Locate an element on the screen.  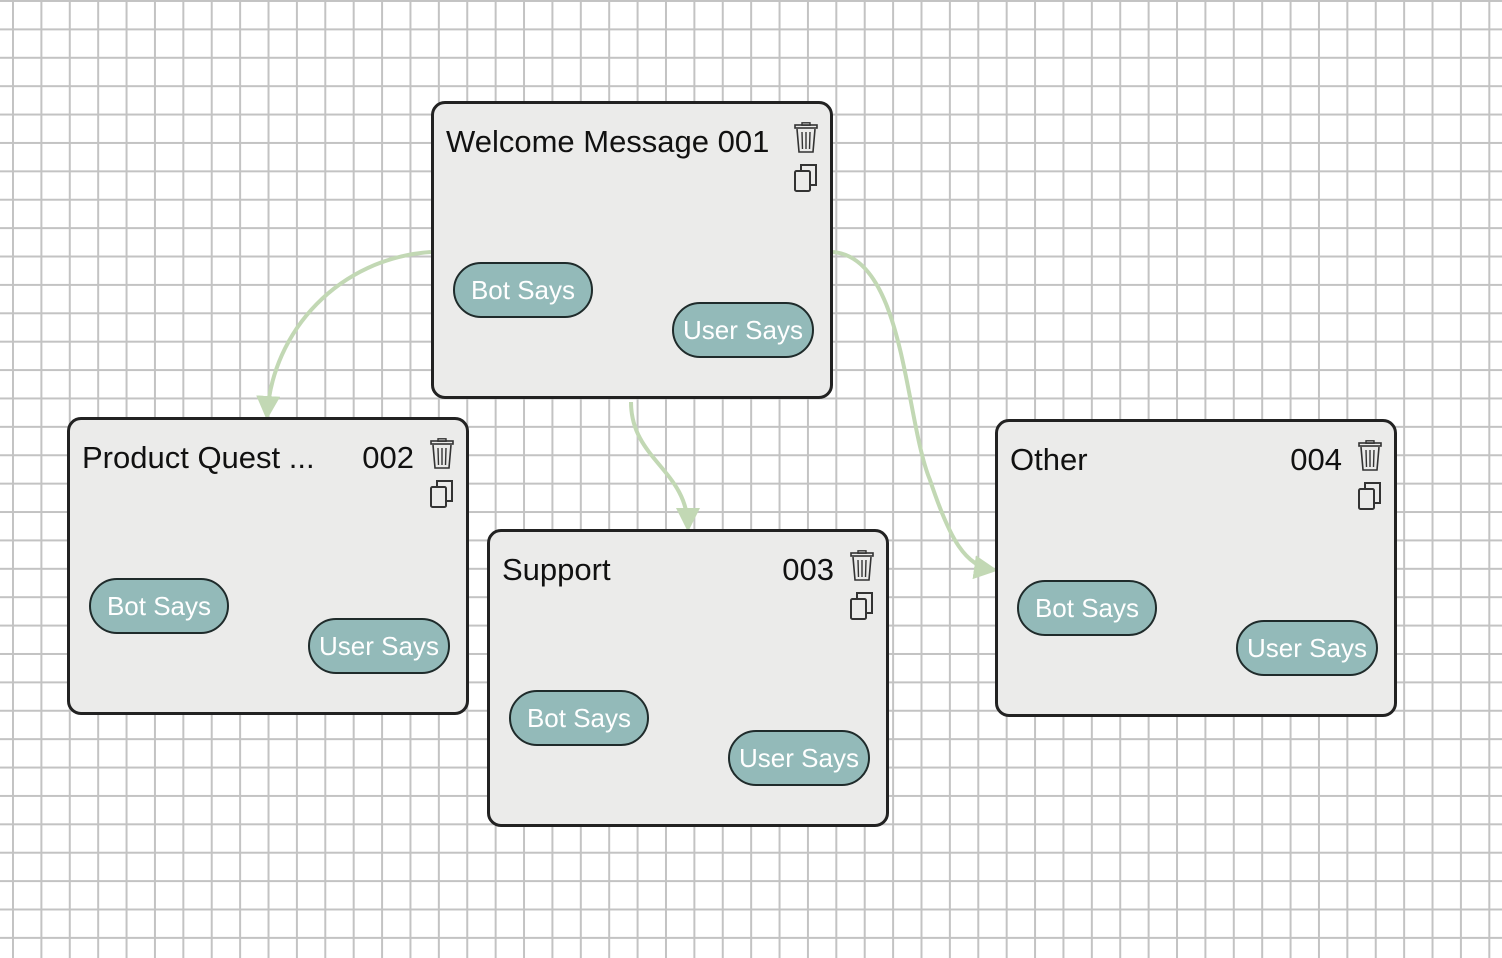
flow-node-other: Other 004 Bot Says User Says is located at coordinates (1196, 568).